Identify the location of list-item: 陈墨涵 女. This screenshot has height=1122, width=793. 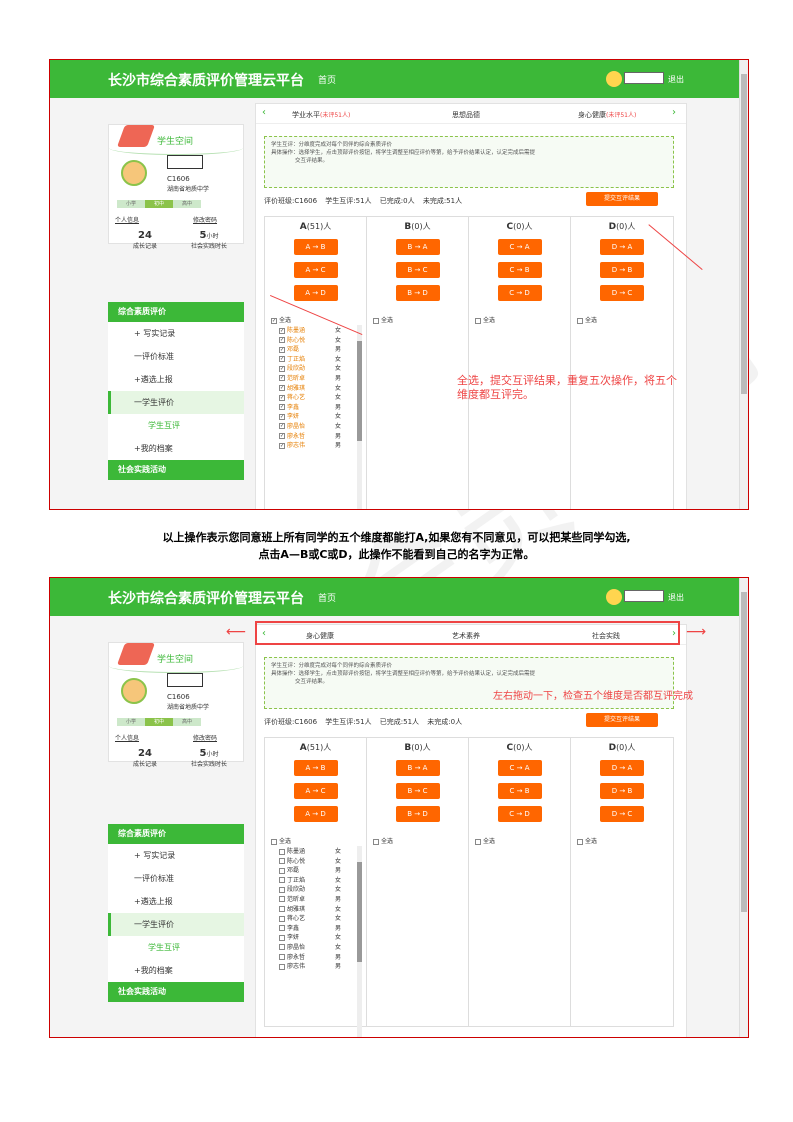
(314, 852).